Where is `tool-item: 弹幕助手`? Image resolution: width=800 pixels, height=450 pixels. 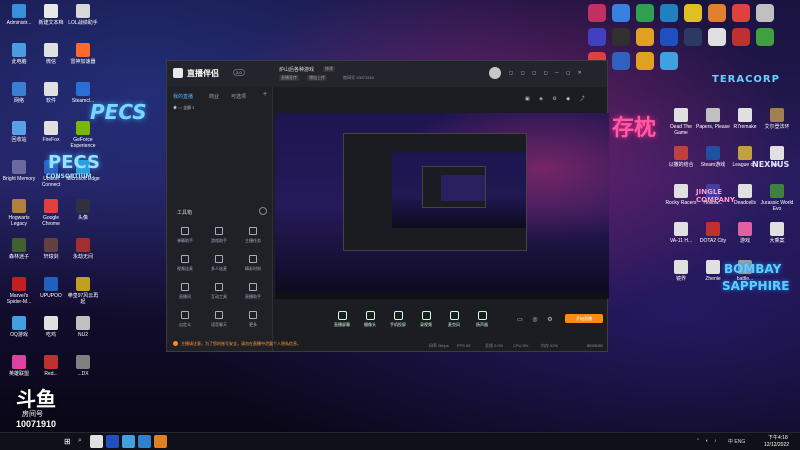
tool-item: 弹幕助手 is located at coordinates (185, 235).